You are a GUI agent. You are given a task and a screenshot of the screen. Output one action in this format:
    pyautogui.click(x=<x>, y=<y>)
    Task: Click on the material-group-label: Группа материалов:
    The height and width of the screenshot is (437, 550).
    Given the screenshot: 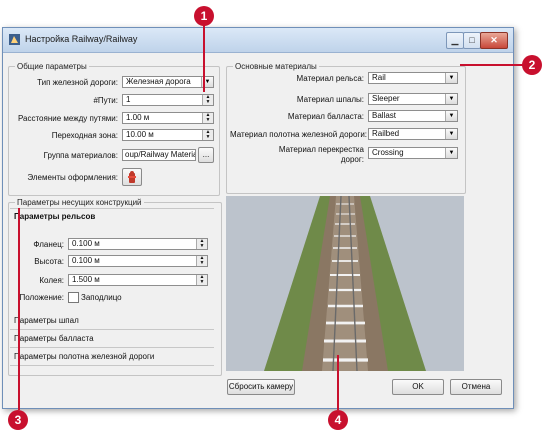 What is the action you would take?
    pyautogui.click(x=80, y=155)
    